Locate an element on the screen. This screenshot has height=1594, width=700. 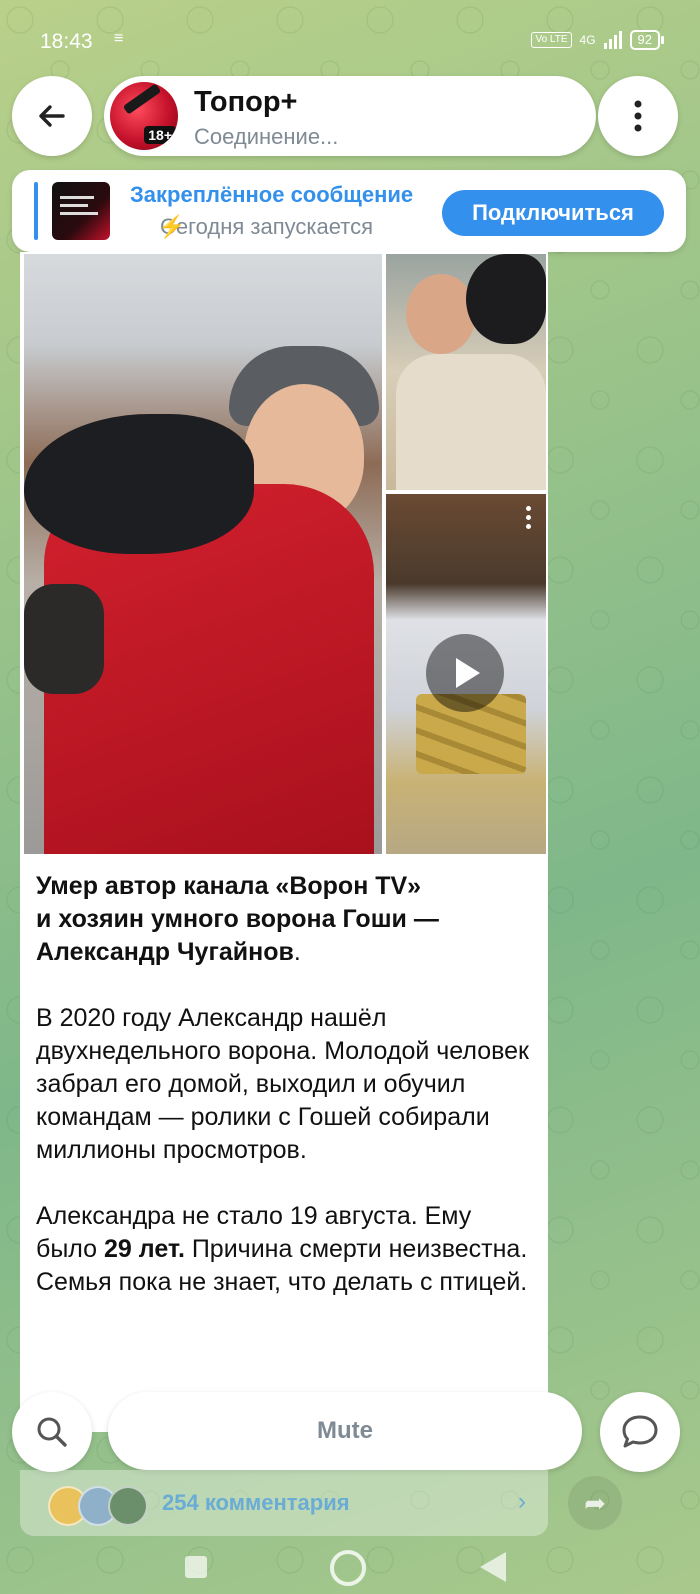
comments-count: 254 комментария is located at coordinates (256, 1502).